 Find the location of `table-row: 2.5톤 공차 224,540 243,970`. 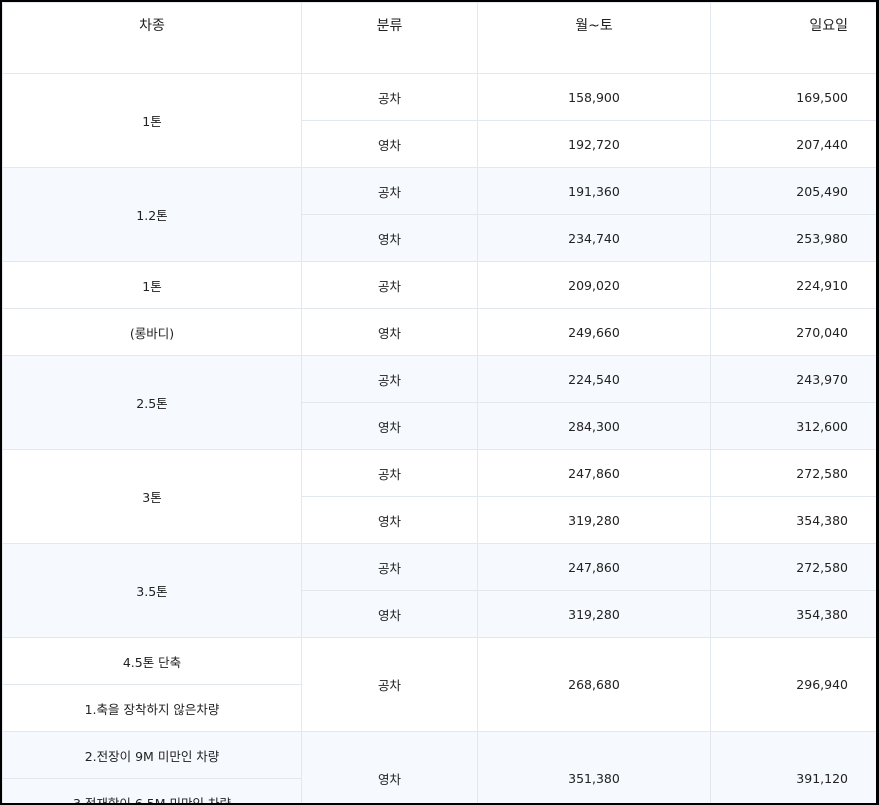

table-row: 2.5톤 공차 224,540 243,970 is located at coordinates (439, 402).